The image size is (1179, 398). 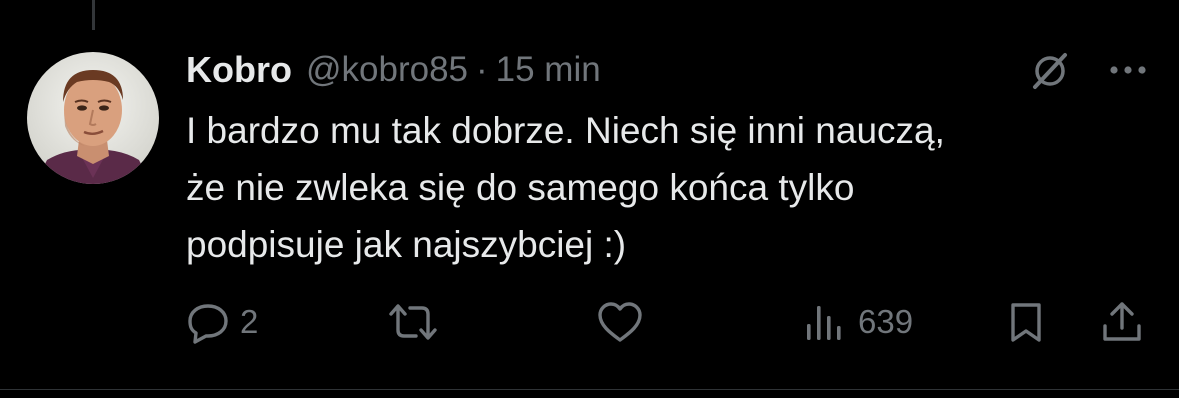 I want to click on share-button, so click(x=1122, y=322).